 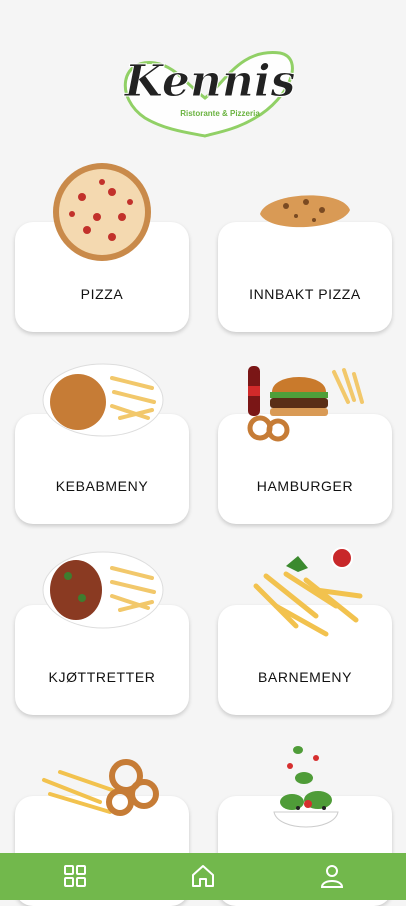 What do you see at coordinates (305, 486) in the screenshot?
I see `category-label: HAMBURGER` at bounding box center [305, 486].